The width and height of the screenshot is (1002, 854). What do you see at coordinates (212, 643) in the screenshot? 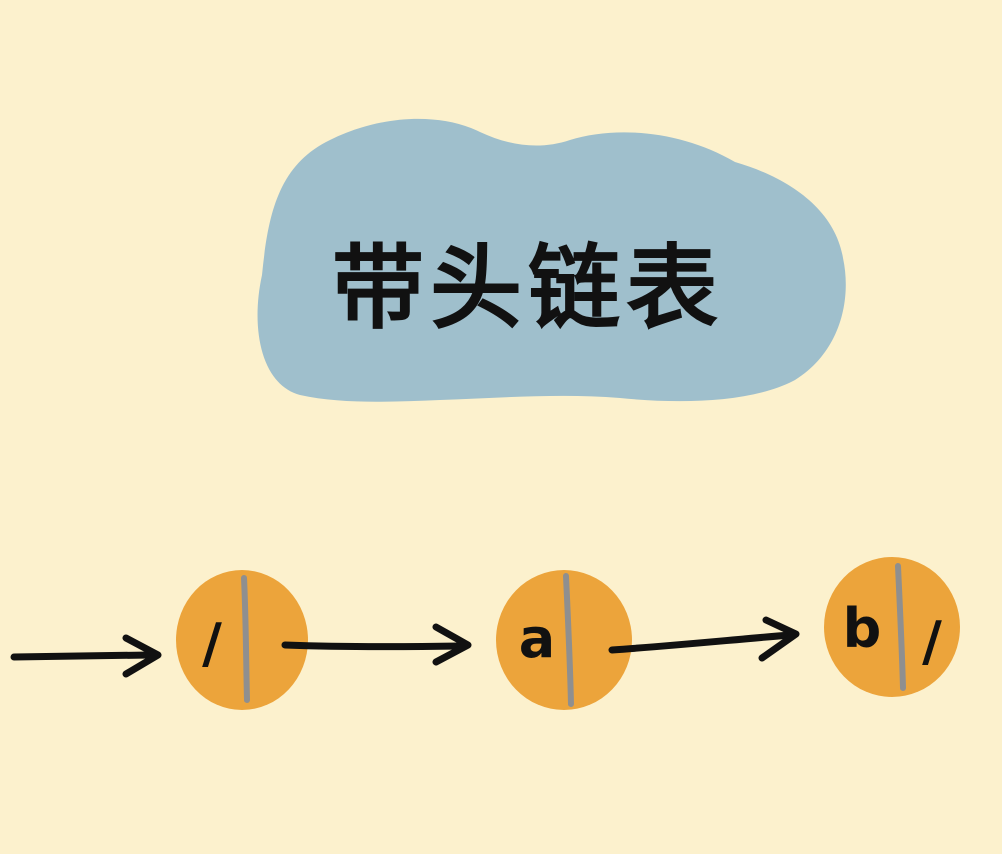
I see `node-data-field: /` at bounding box center [212, 643].